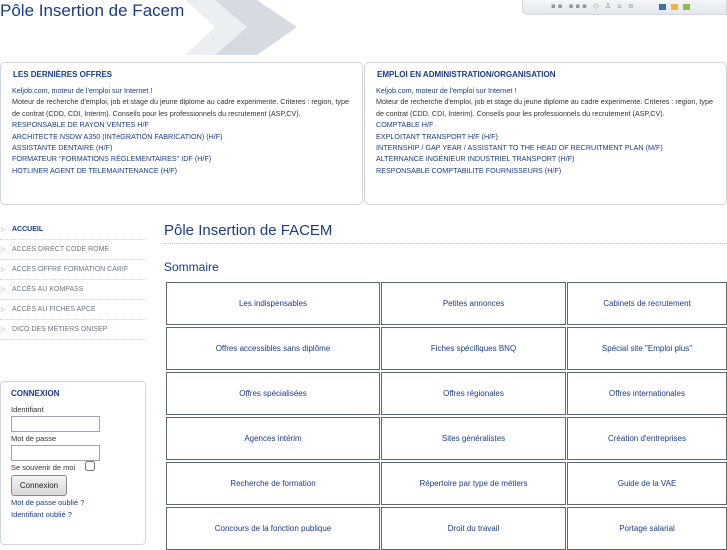 This screenshot has height=550, width=727. I want to click on title-divider, so click(445, 243).